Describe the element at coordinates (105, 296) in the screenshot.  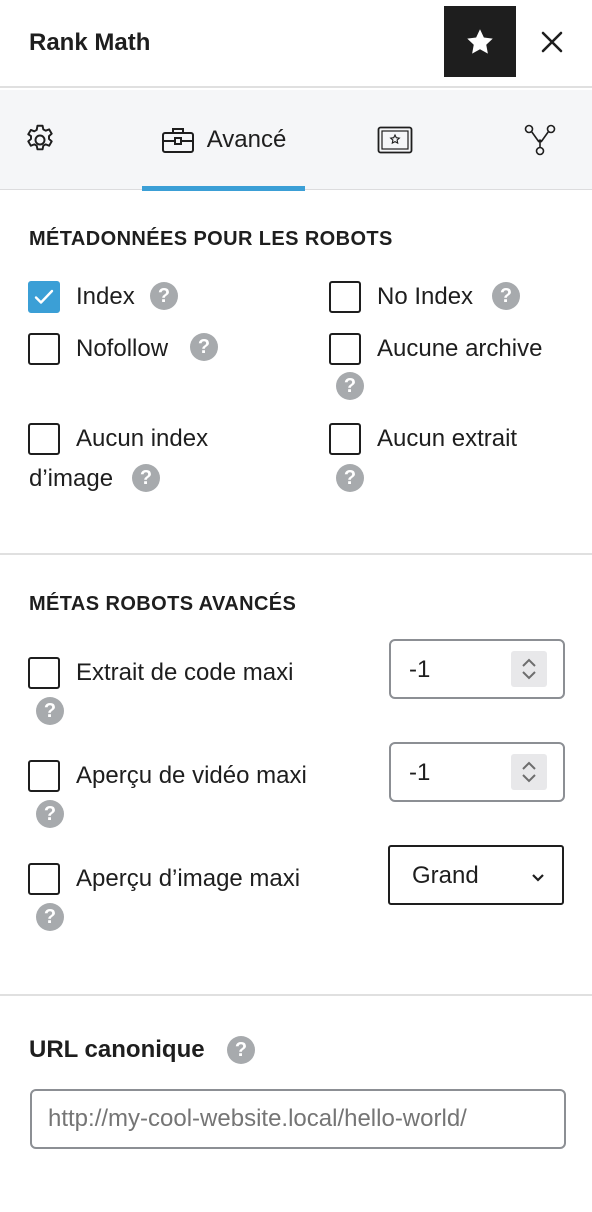
I see `index-label: Index` at that location.